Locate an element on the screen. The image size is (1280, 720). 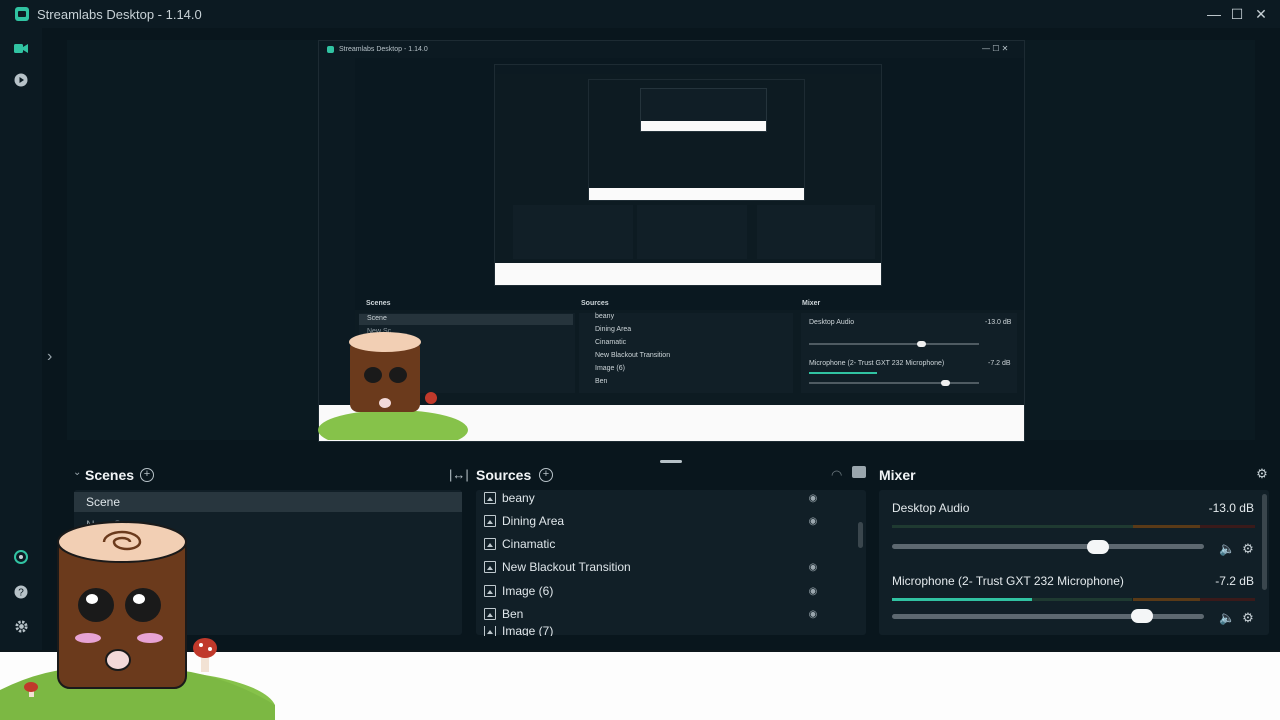
mic-meter-high is located at coordinates (1227, 599).